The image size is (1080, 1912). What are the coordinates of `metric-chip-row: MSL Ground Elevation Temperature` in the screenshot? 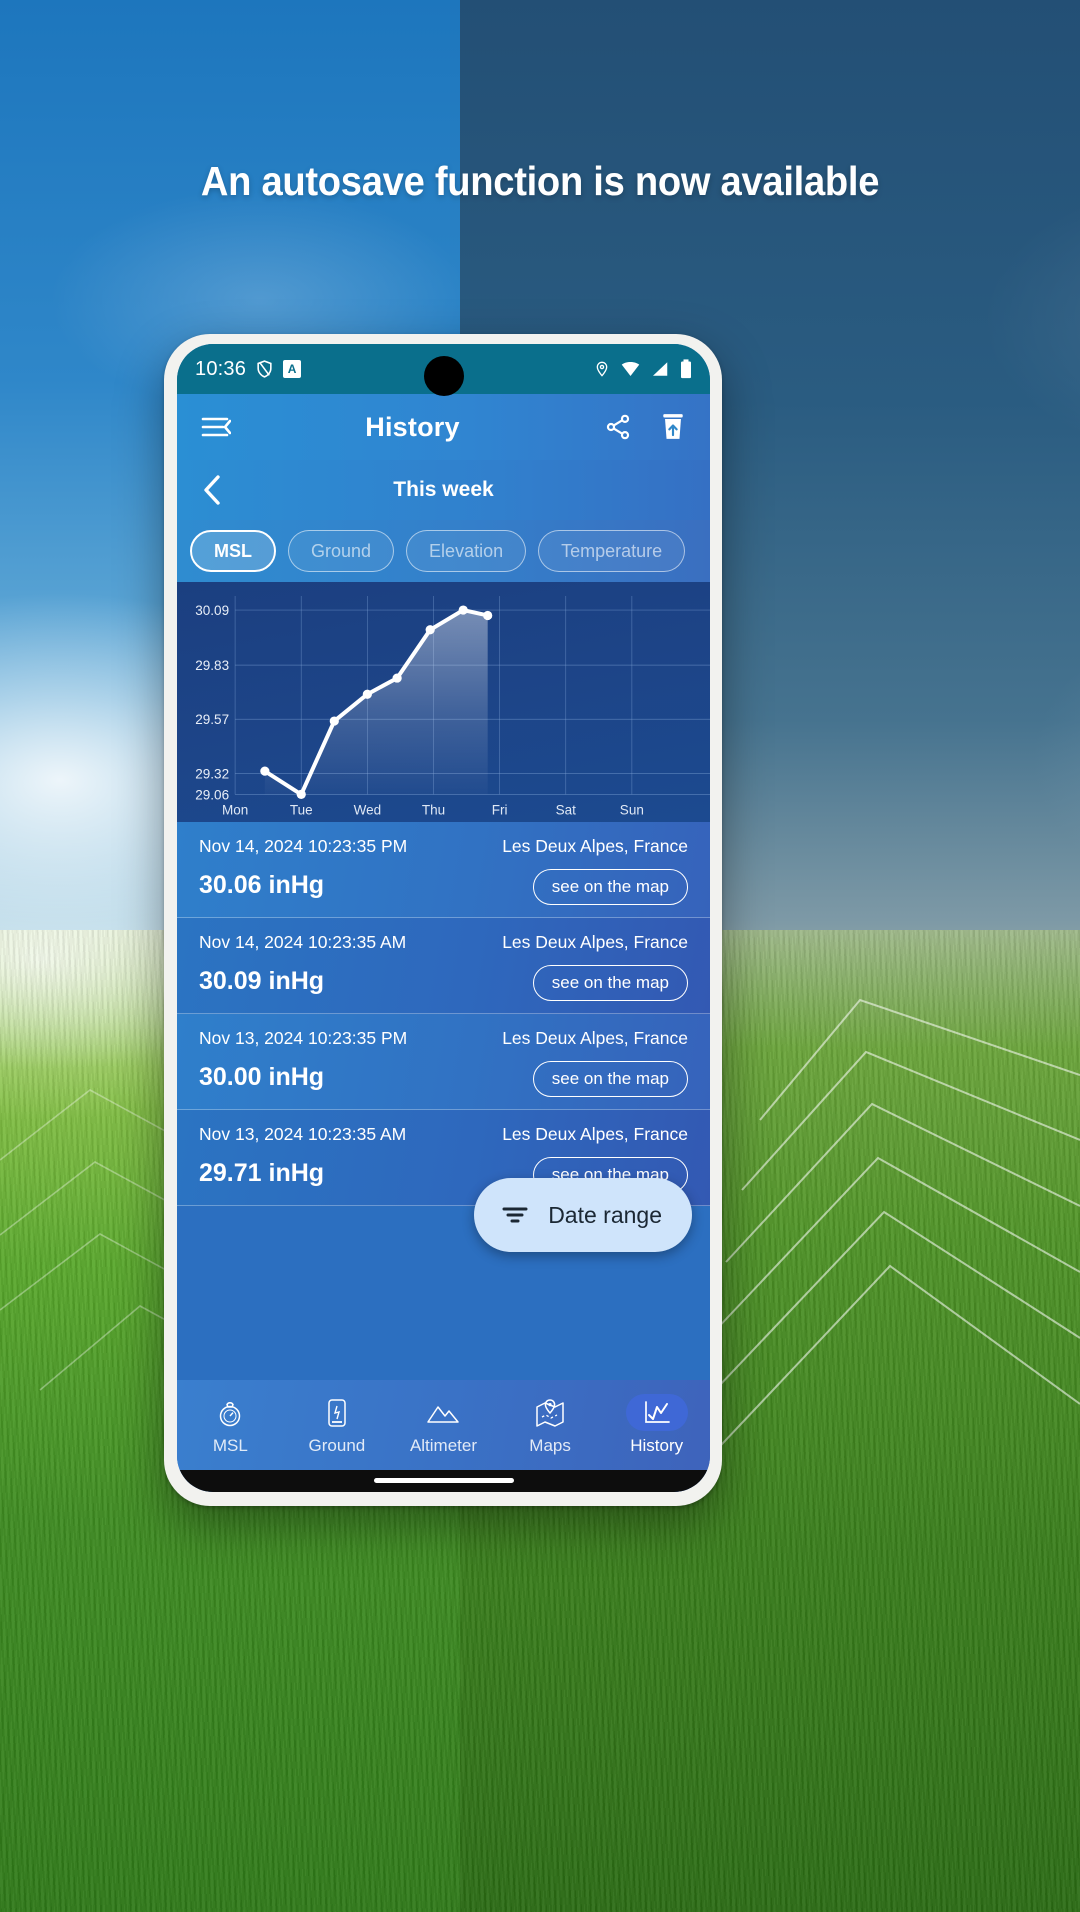 It's located at (443, 551).